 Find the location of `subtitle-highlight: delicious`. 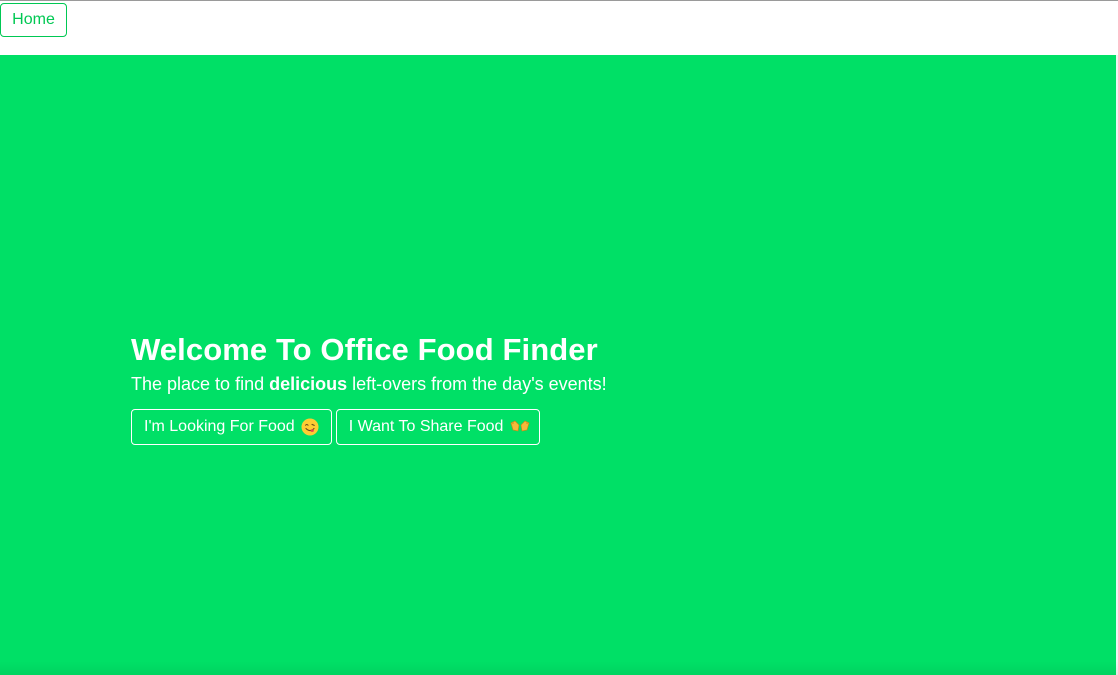

subtitle-highlight: delicious is located at coordinates (308, 384).